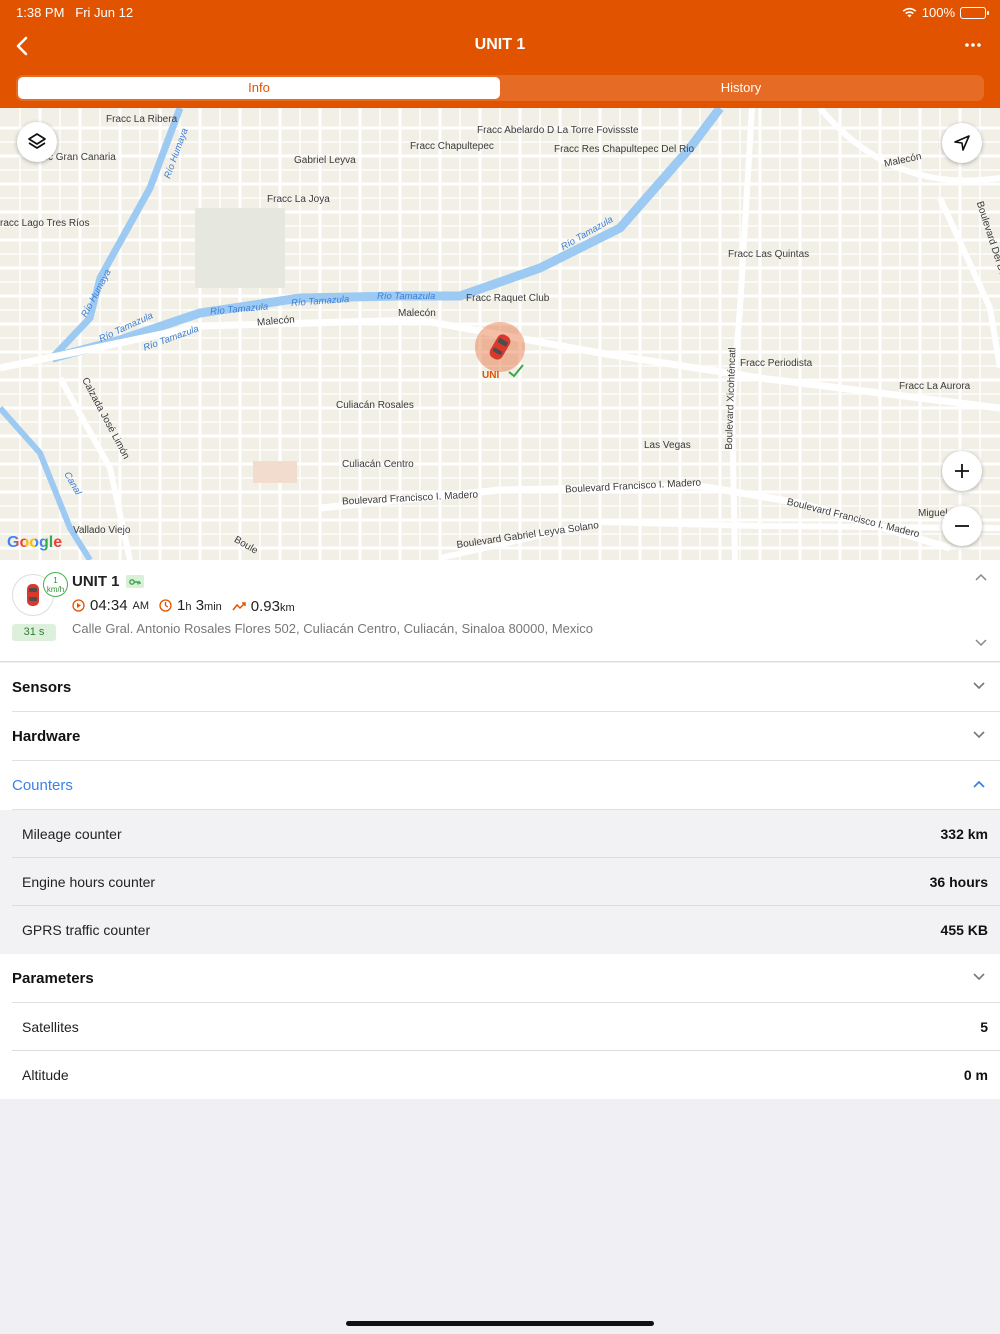  What do you see at coordinates (45, 1075) in the screenshot?
I see `row-label: Altitude` at bounding box center [45, 1075].